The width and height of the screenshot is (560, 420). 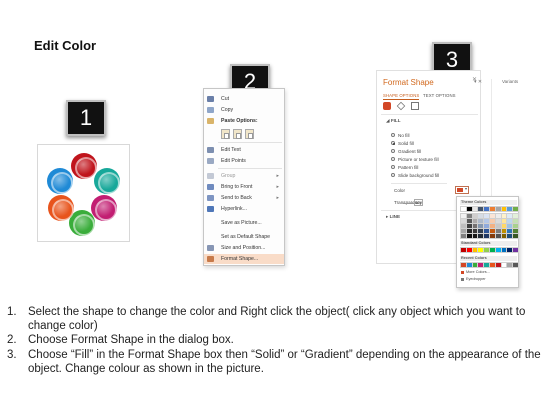 I want to click on fill-color-button: ▾, so click(x=462, y=190).